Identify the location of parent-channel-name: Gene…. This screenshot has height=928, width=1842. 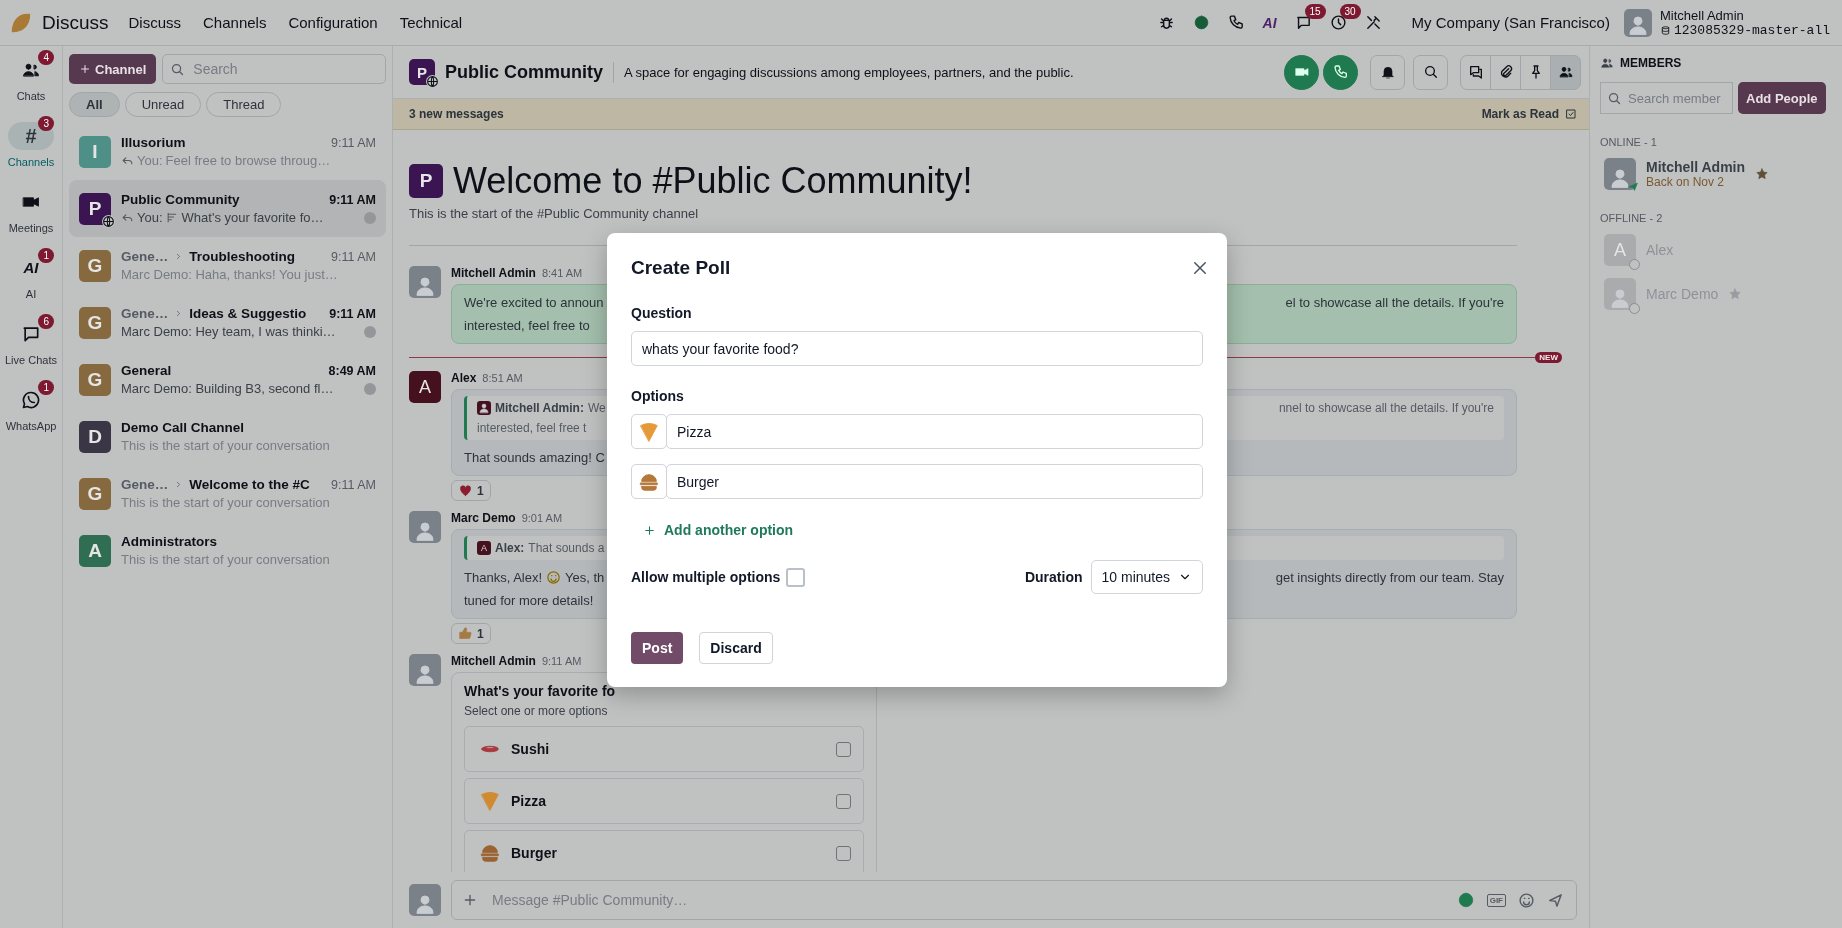
(145, 313).